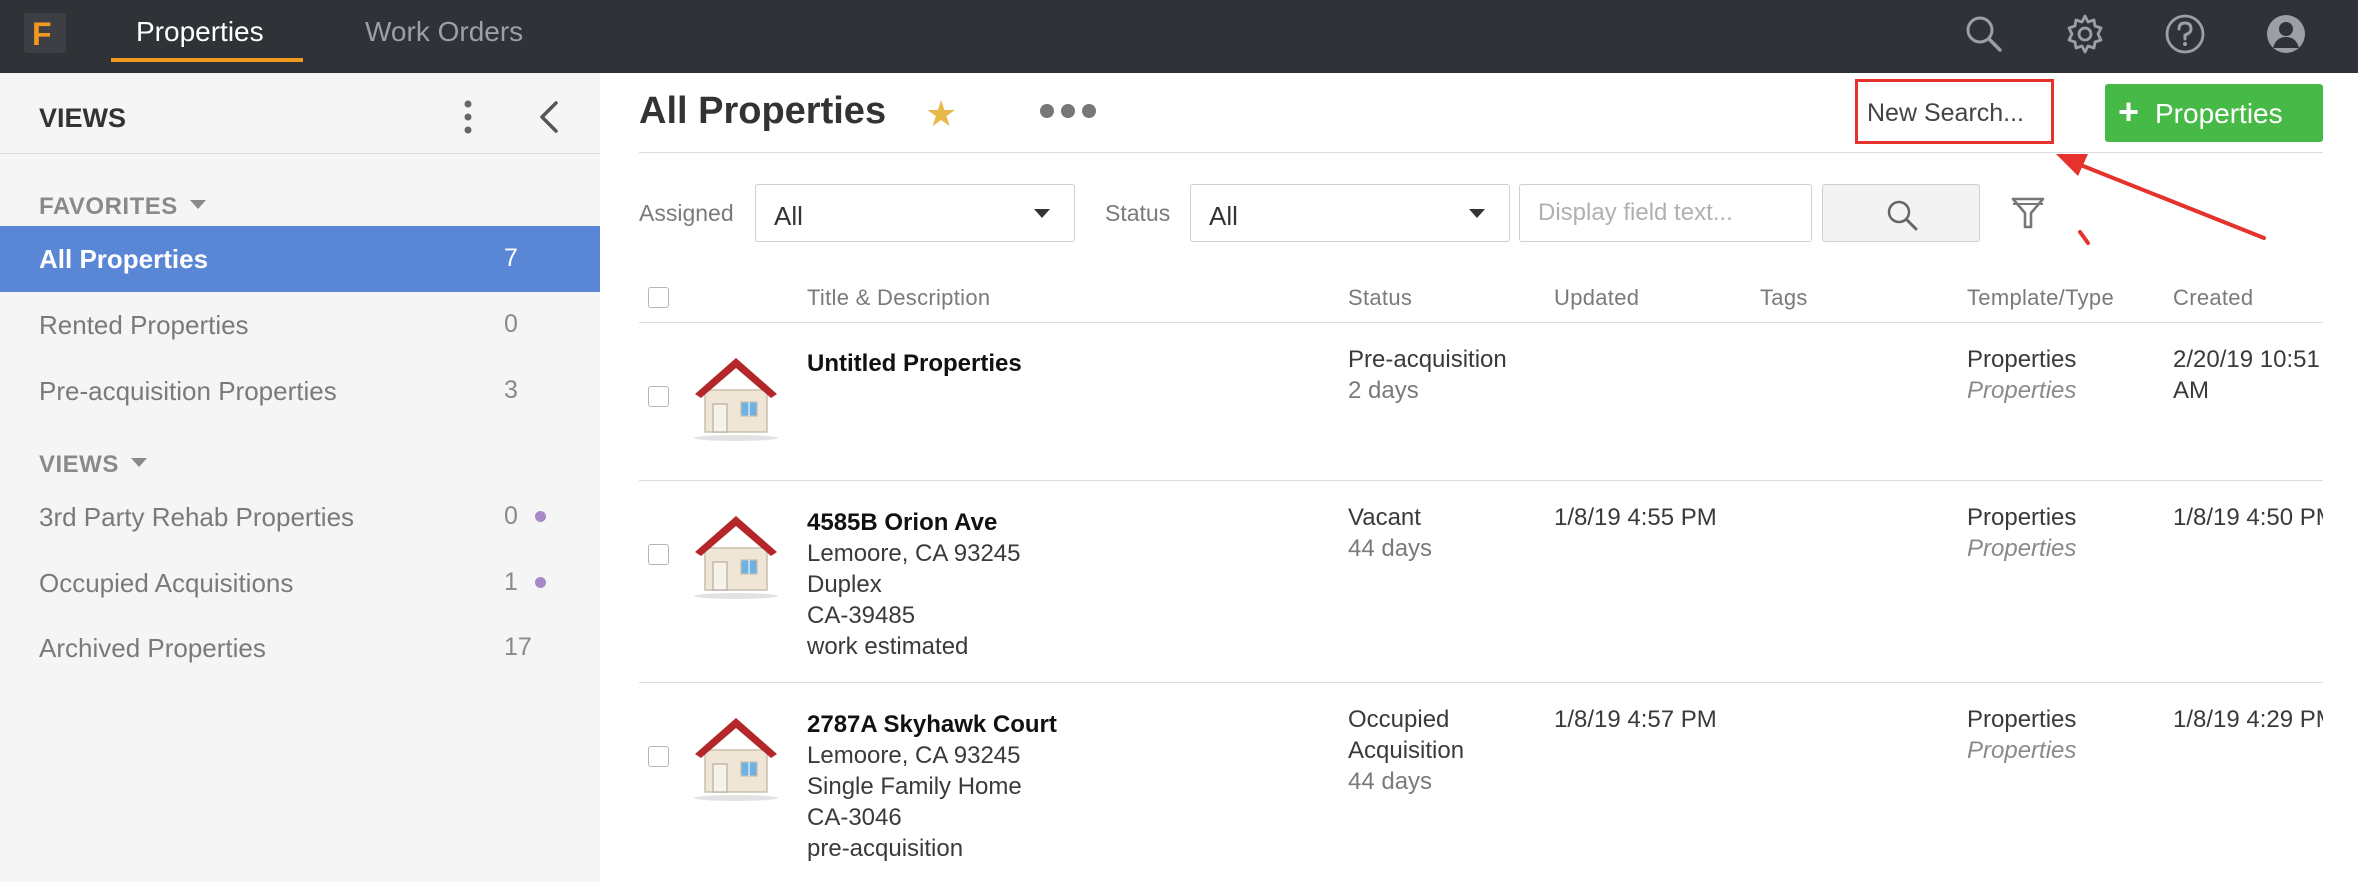 The image size is (2358, 882). I want to click on row-title: Untitled Properties, so click(914, 363).